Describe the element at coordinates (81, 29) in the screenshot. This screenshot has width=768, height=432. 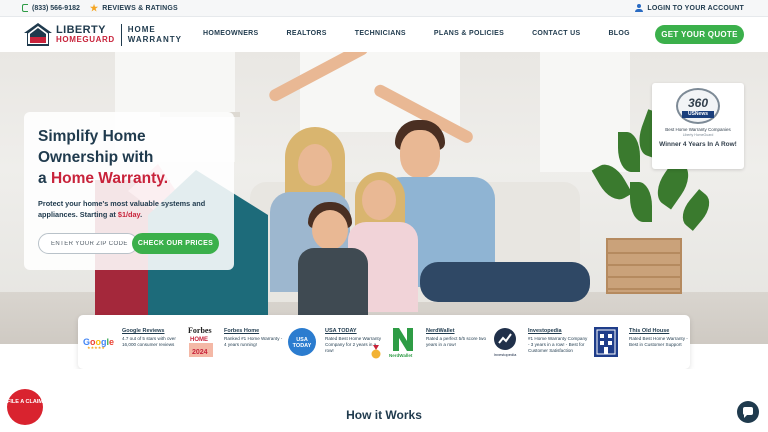
I see `logo-wordmark: LIBERTY` at that location.